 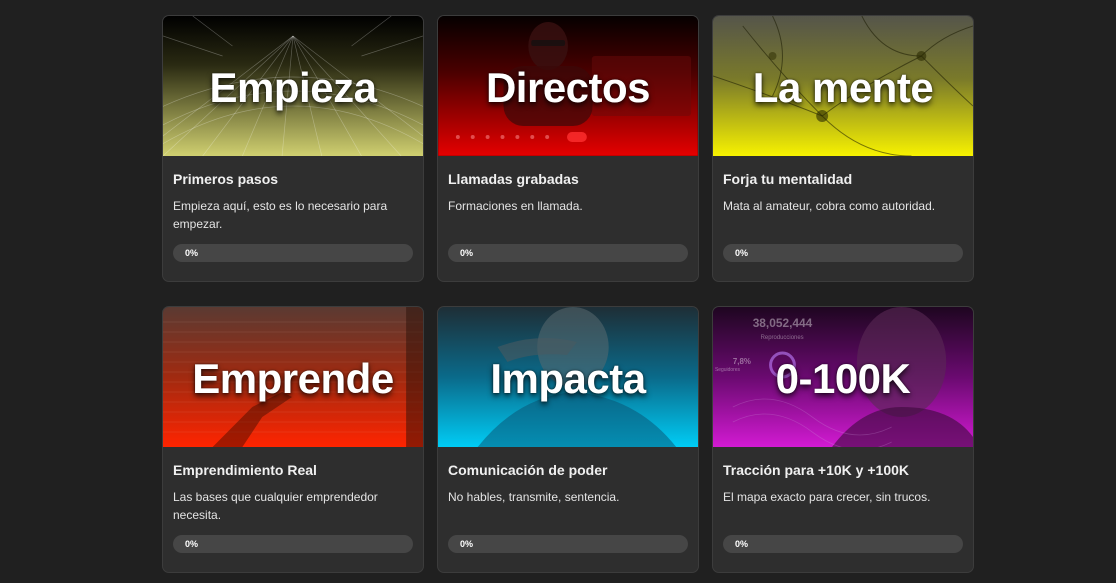 I want to click on course-title: Forja tu mentalidad, so click(x=788, y=179).